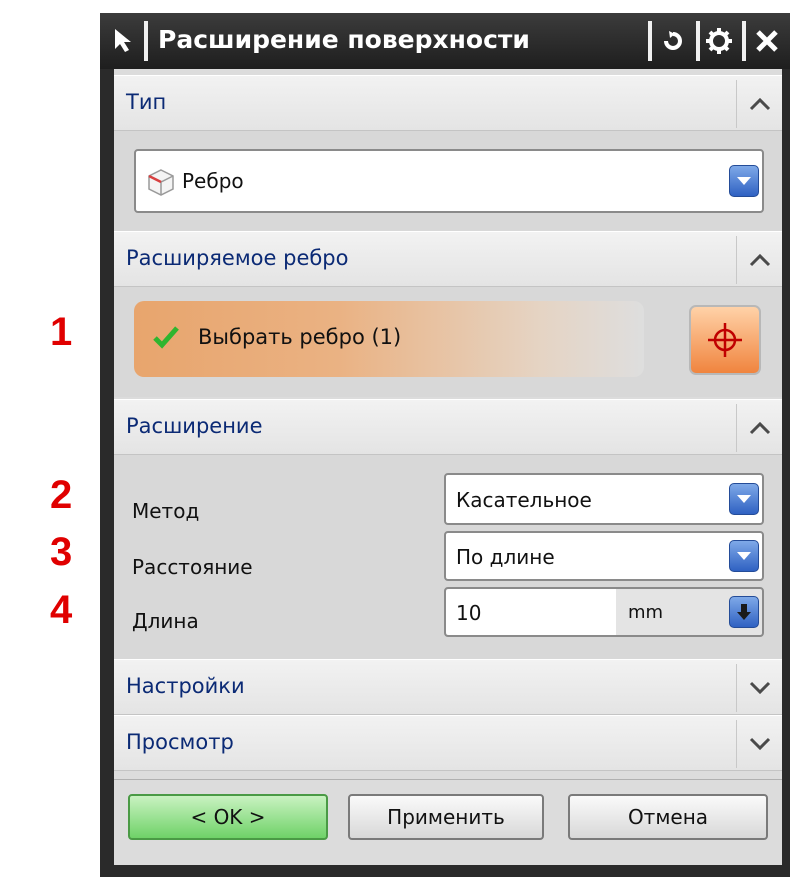 The image size is (790, 877). Describe the element at coordinates (344, 39) in the screenshot. I see `dialog-title: Расширение поверхности` at that location.